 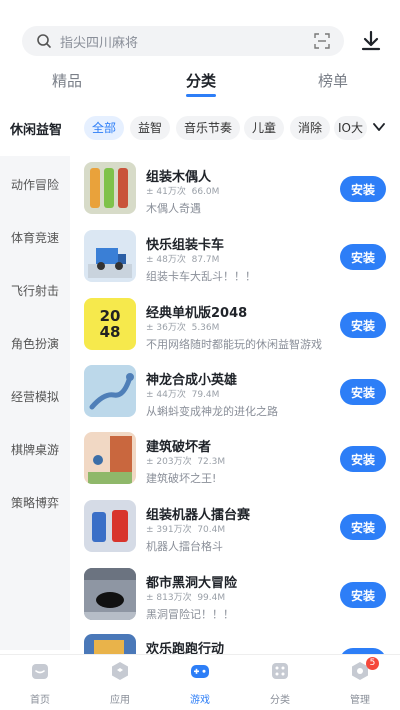 I want to click on top-tabs: 精品 分类 榜单, so click(x=200, y=83).